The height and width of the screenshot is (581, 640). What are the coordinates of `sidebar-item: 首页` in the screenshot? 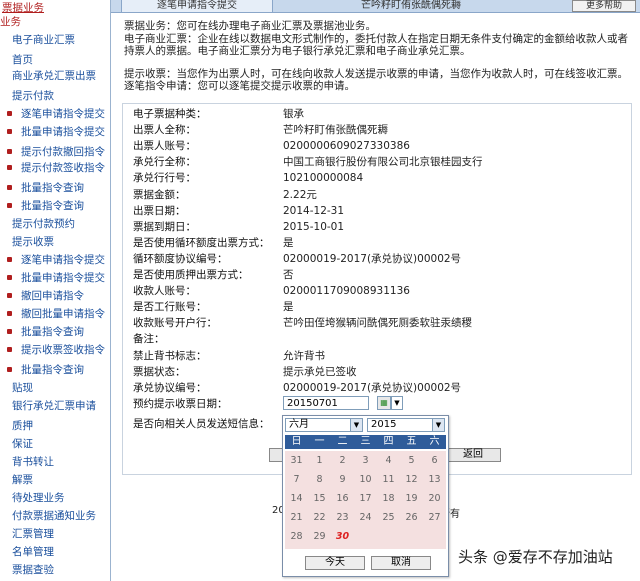 It's located at (22, 60).